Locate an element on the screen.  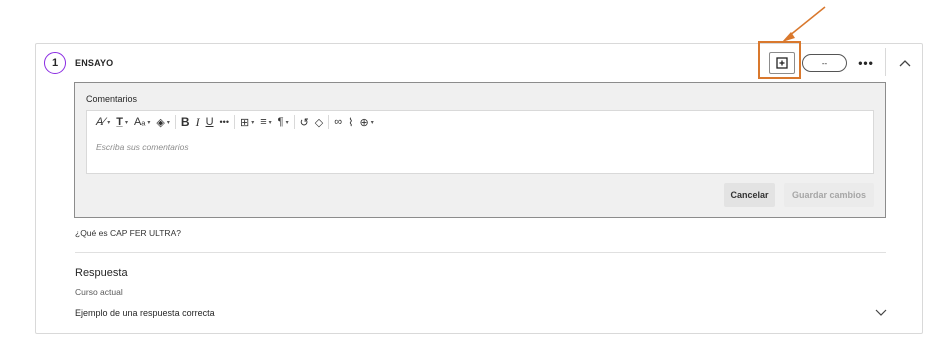
toolbar-undo: ↺ is located at coordinates (304, 122).